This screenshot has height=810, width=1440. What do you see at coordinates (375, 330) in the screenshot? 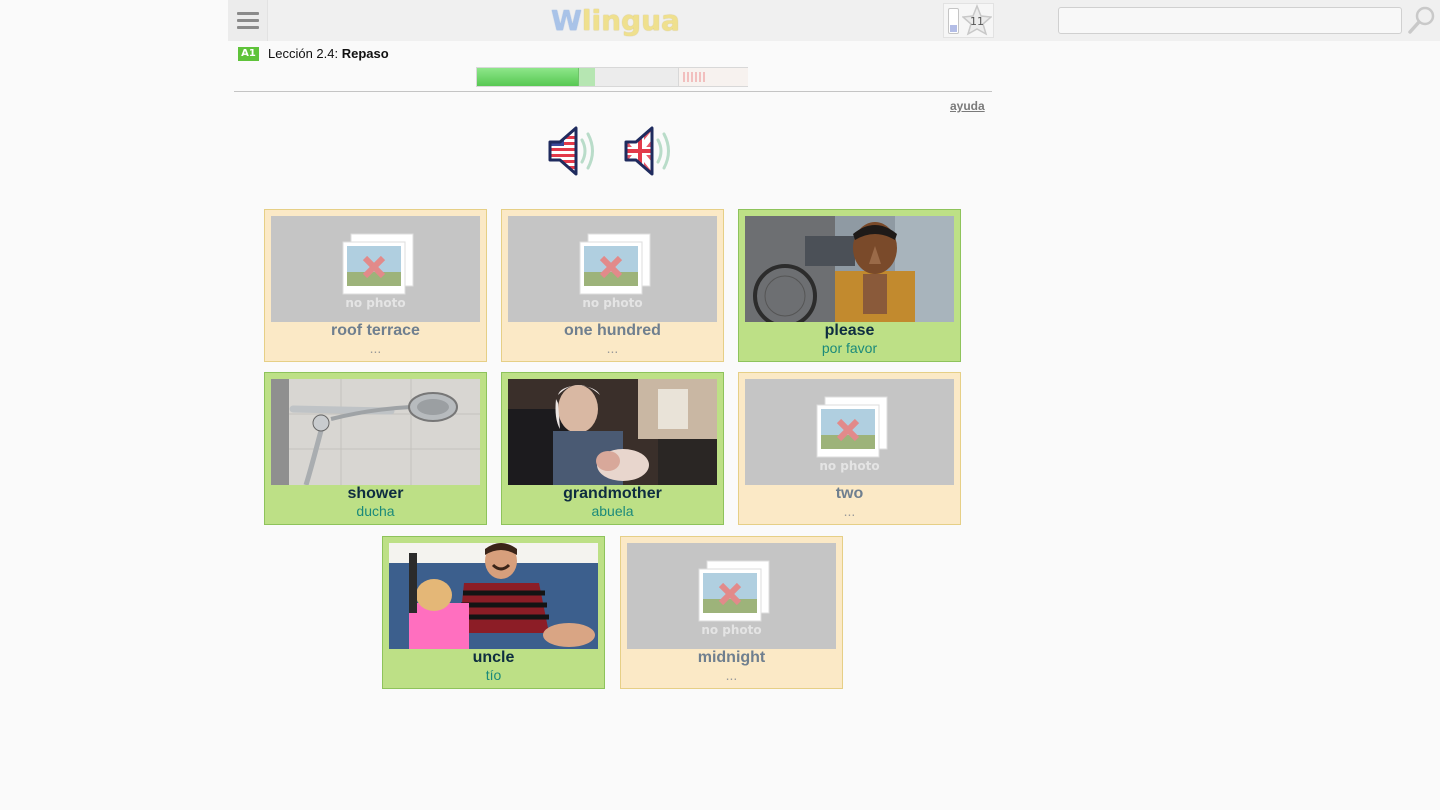
I see `card-word: roof terrace` at bounding box center [375, 330].